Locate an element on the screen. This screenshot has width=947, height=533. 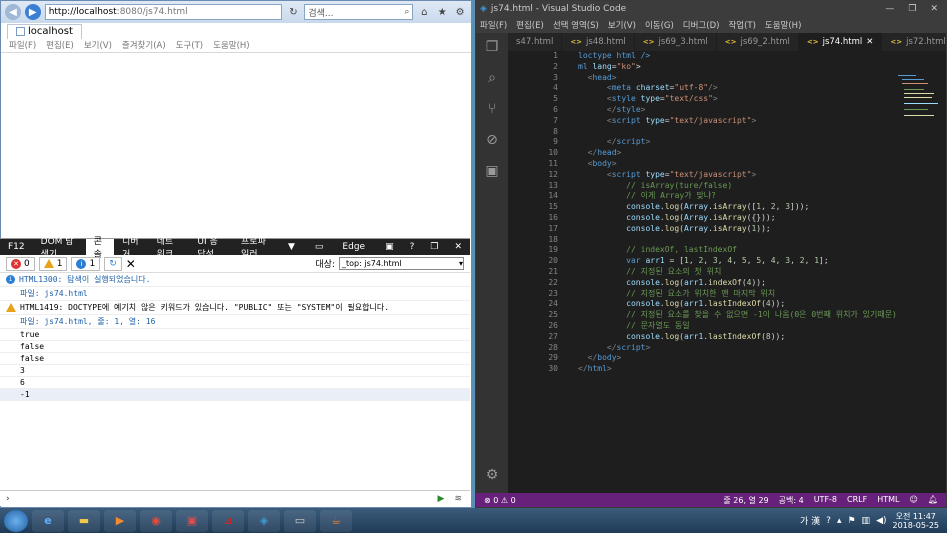
indentation: 공백: 4 is located at coordinates (791, 500).